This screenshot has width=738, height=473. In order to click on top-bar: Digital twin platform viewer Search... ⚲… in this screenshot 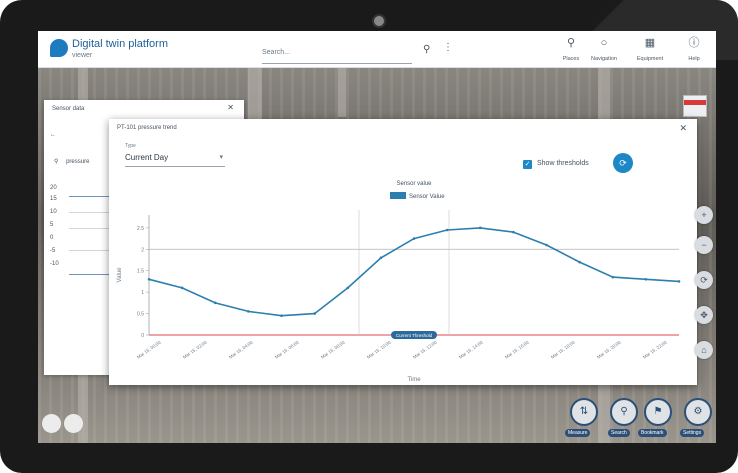, I will do `click(377, 49)`.